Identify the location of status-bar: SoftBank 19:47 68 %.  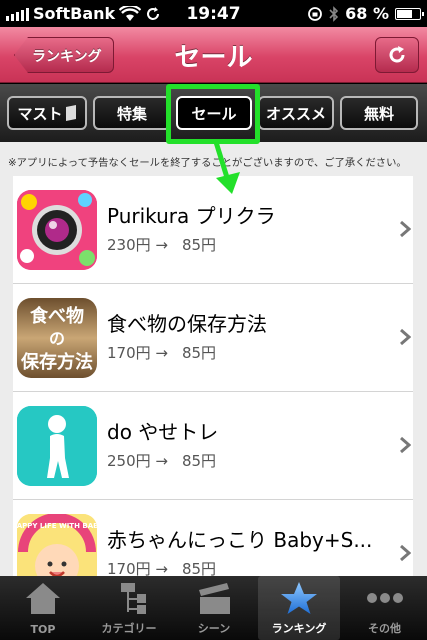
(213, 13).